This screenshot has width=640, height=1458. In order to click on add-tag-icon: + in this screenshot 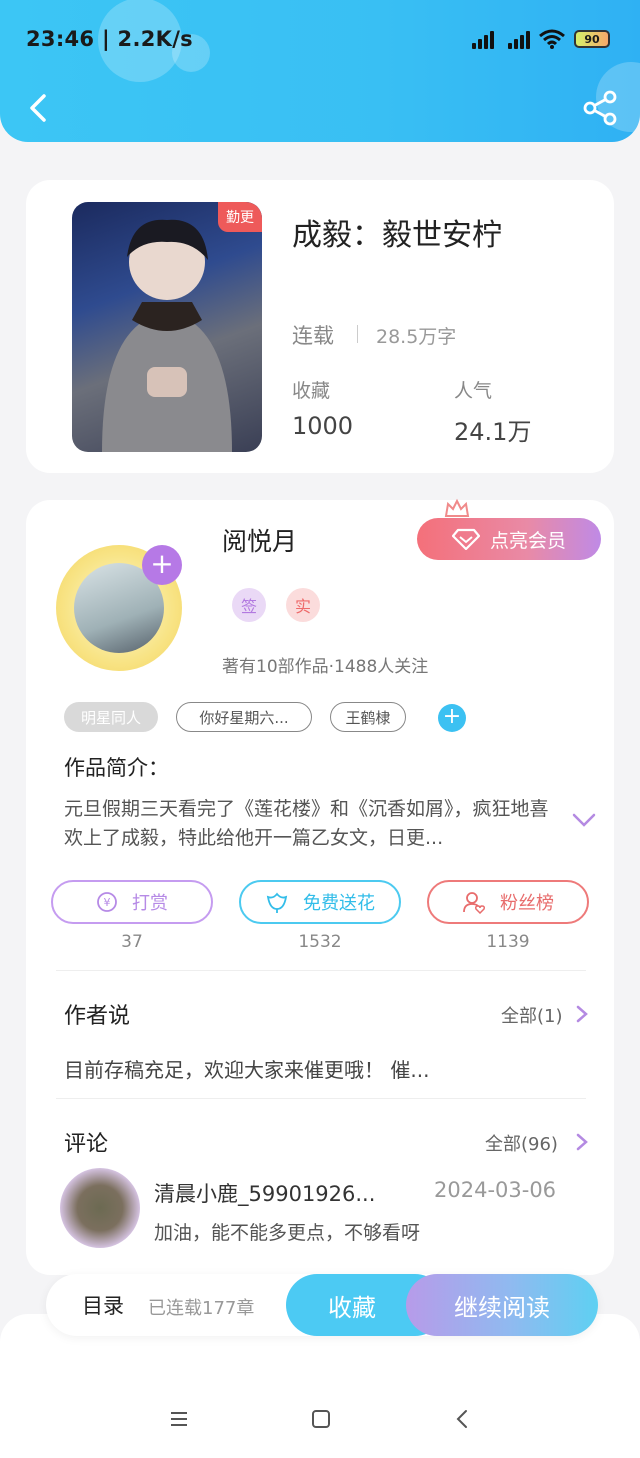, I will do `click(452, 718)`.